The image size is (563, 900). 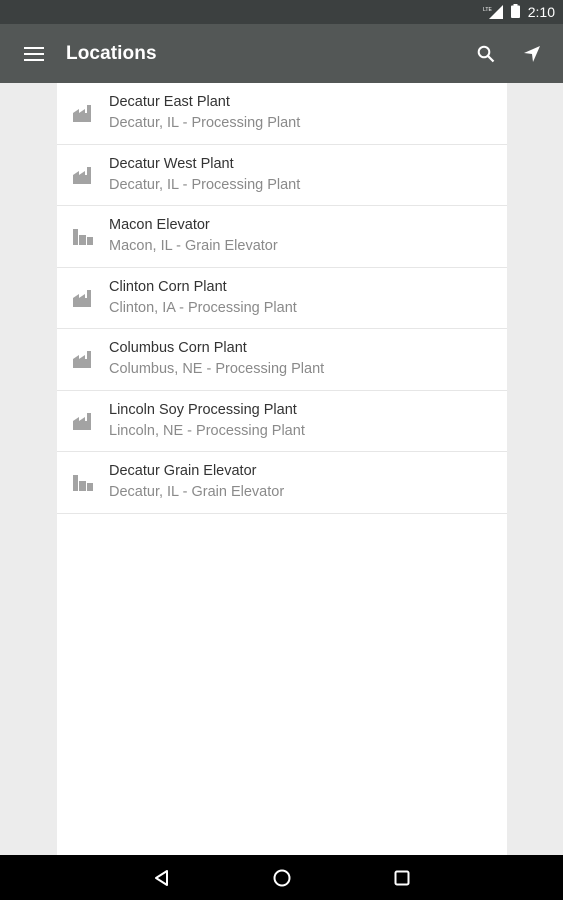 What do you see at coordinates (34, 53) in the screenshot?
I see `hamburger-menu-icon` at bounding box center [34, 53].